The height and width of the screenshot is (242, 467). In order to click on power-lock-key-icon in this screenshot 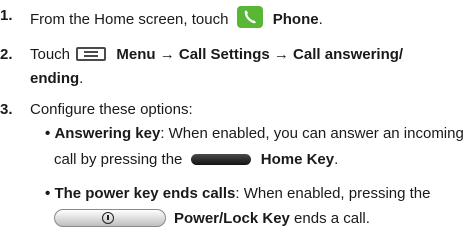, I will do `click(110, 218)`.